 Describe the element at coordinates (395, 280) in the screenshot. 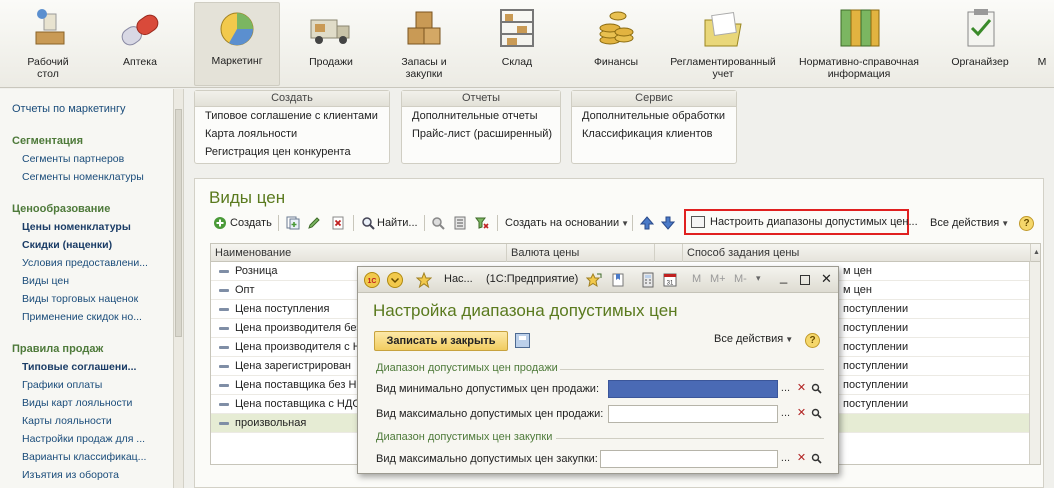

I see `chevron-down-icon` at that location.